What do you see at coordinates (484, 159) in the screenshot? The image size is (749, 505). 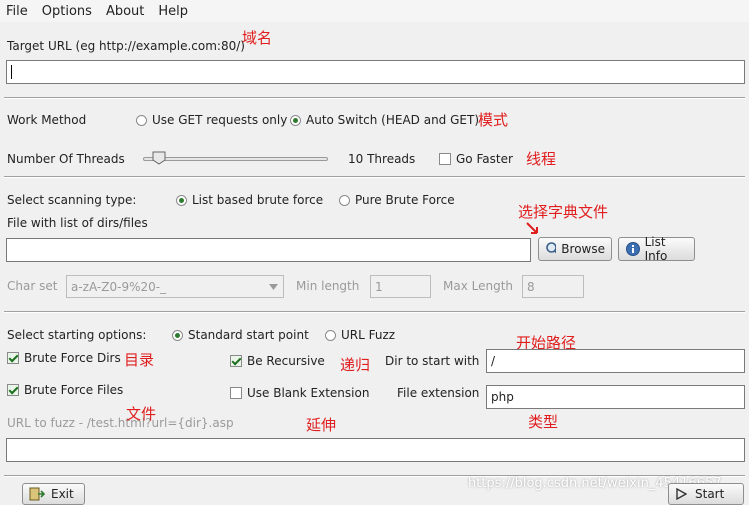 I see `go-faster-label: Go Faster` at bounding box center [484, 159].